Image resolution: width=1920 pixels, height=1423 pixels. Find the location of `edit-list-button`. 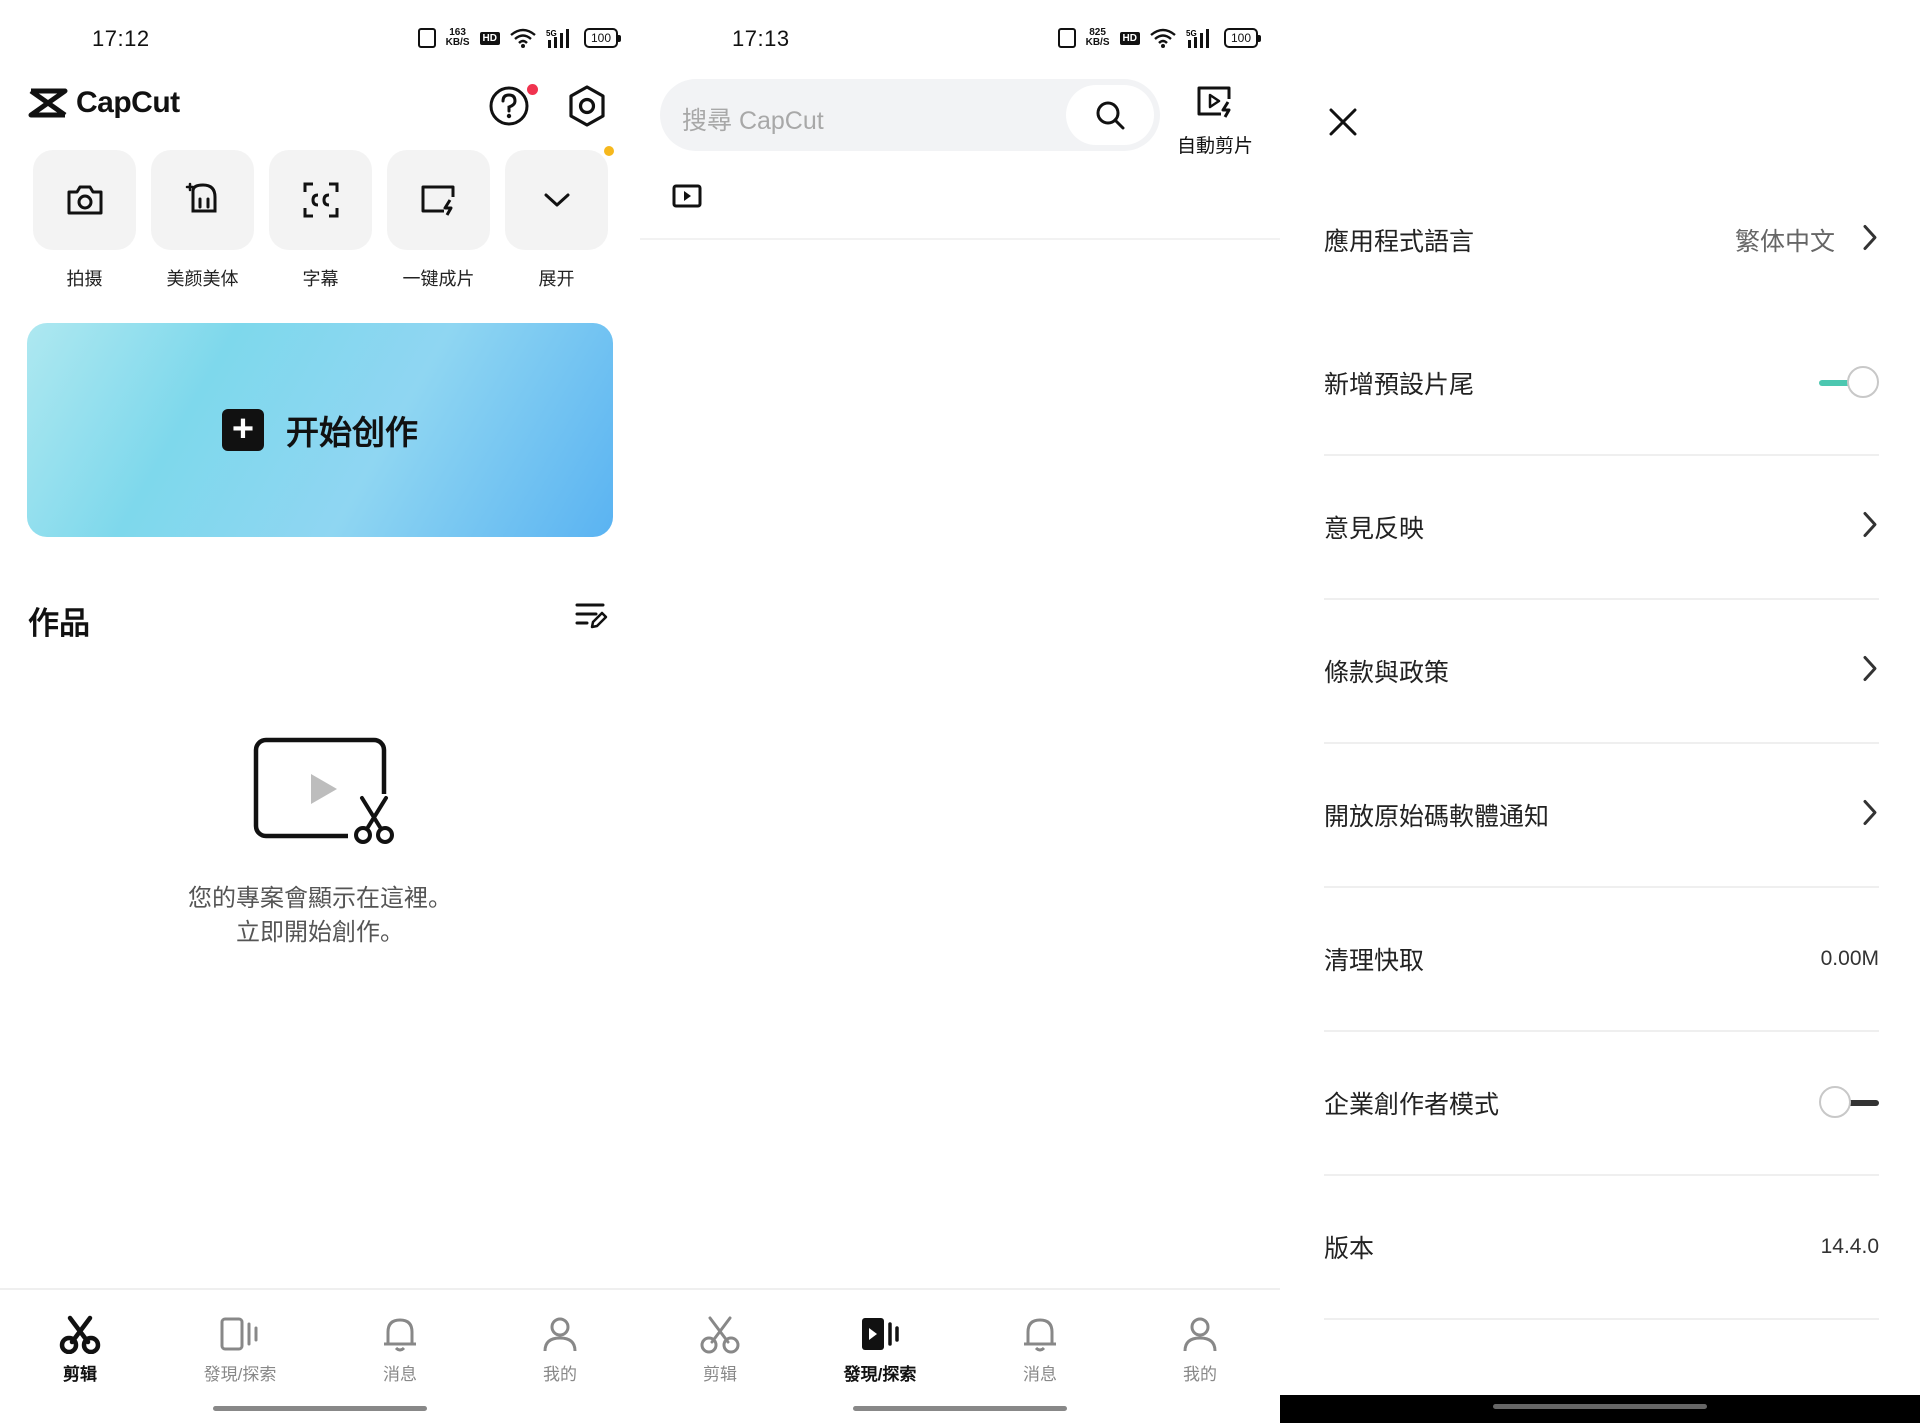

edit-list-button is located at coordinates (591, 617).